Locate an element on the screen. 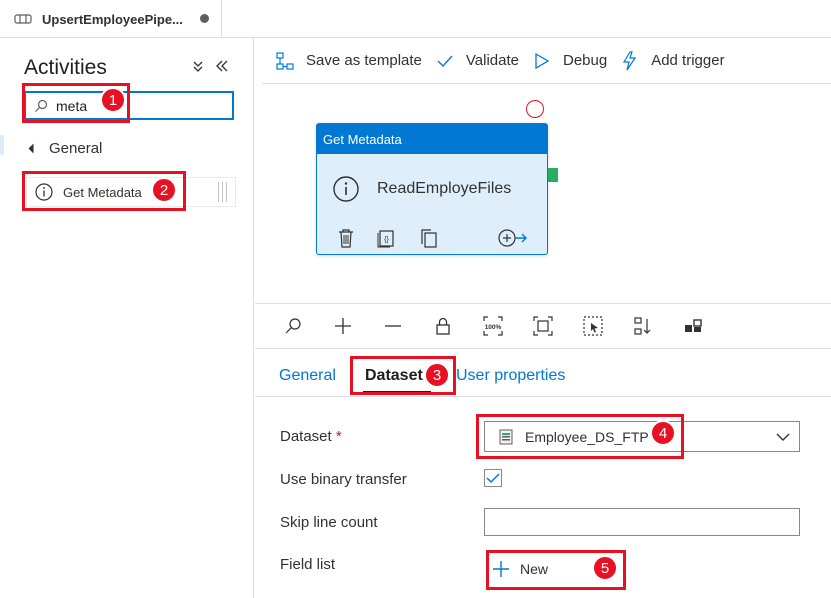  unsaved-dot-icon is located at coordinates (204, 18).